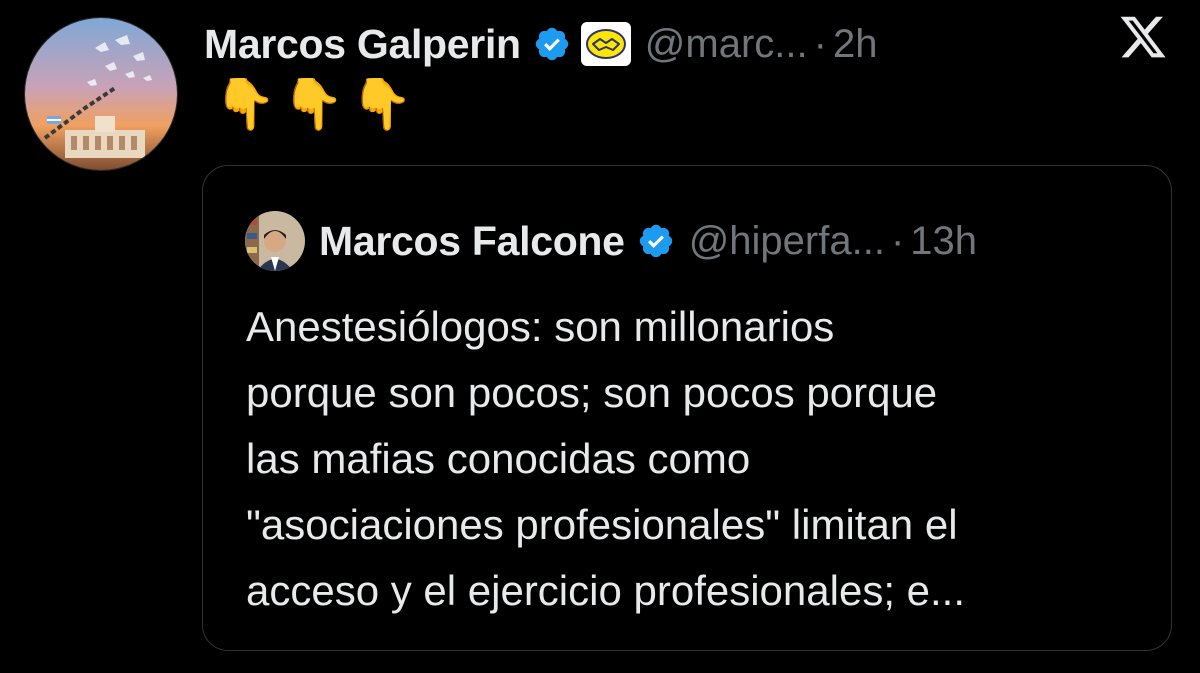  Describe the element at coordinates (362, 44) in the screenshot. I see `author-display-name: Marcos Galperin` at that location.